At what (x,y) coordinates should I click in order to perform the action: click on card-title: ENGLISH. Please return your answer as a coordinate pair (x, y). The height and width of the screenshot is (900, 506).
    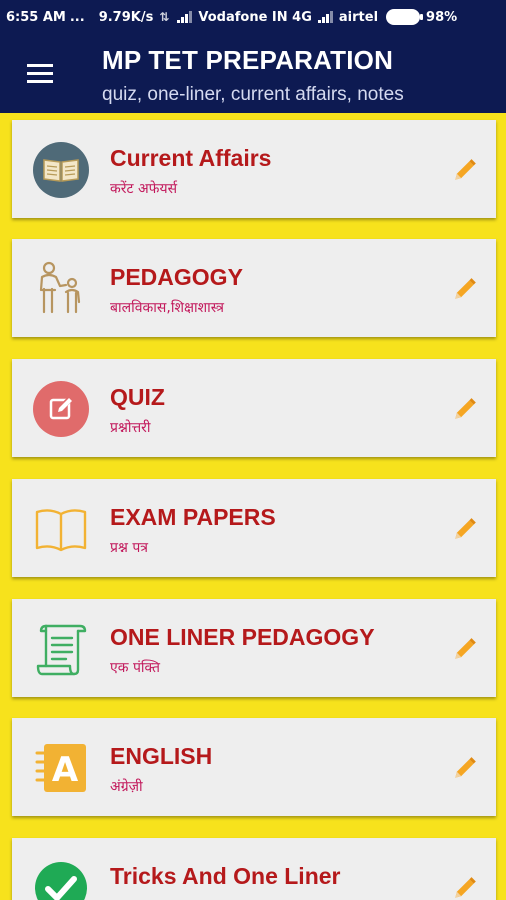
    Looking at the image, I should click on (161, 756).